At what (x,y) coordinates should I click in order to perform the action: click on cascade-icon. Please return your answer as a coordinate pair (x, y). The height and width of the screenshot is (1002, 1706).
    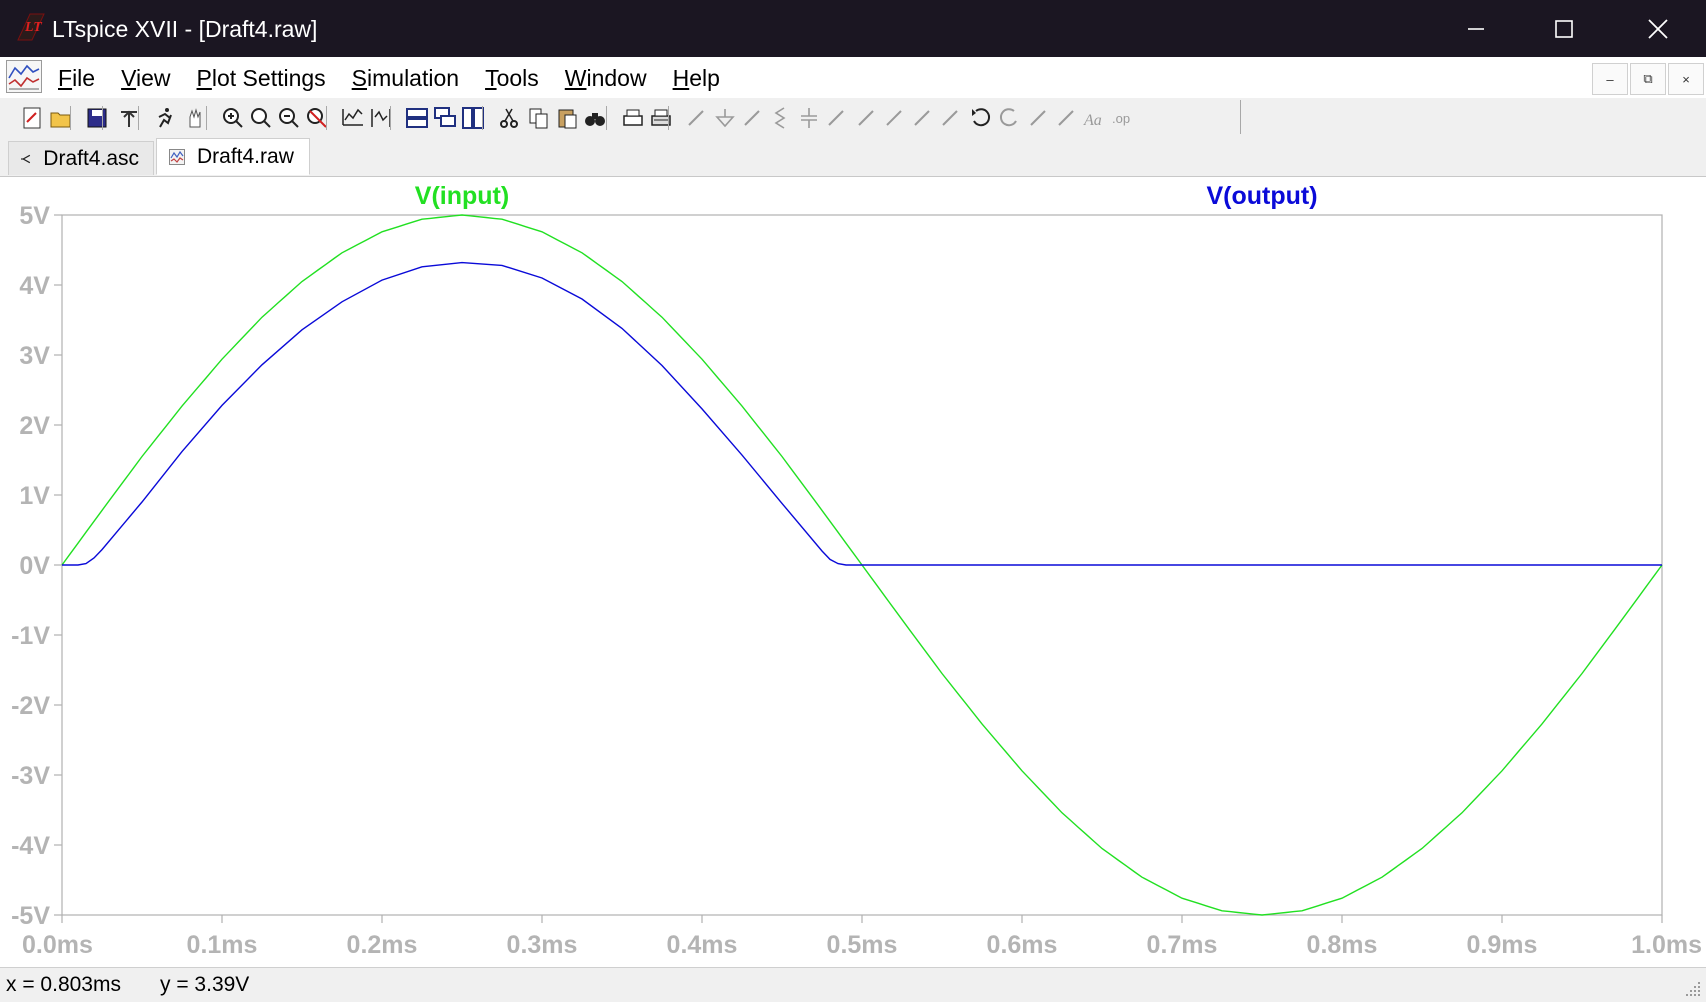
    Looking at the image, I should click on (445, 118).